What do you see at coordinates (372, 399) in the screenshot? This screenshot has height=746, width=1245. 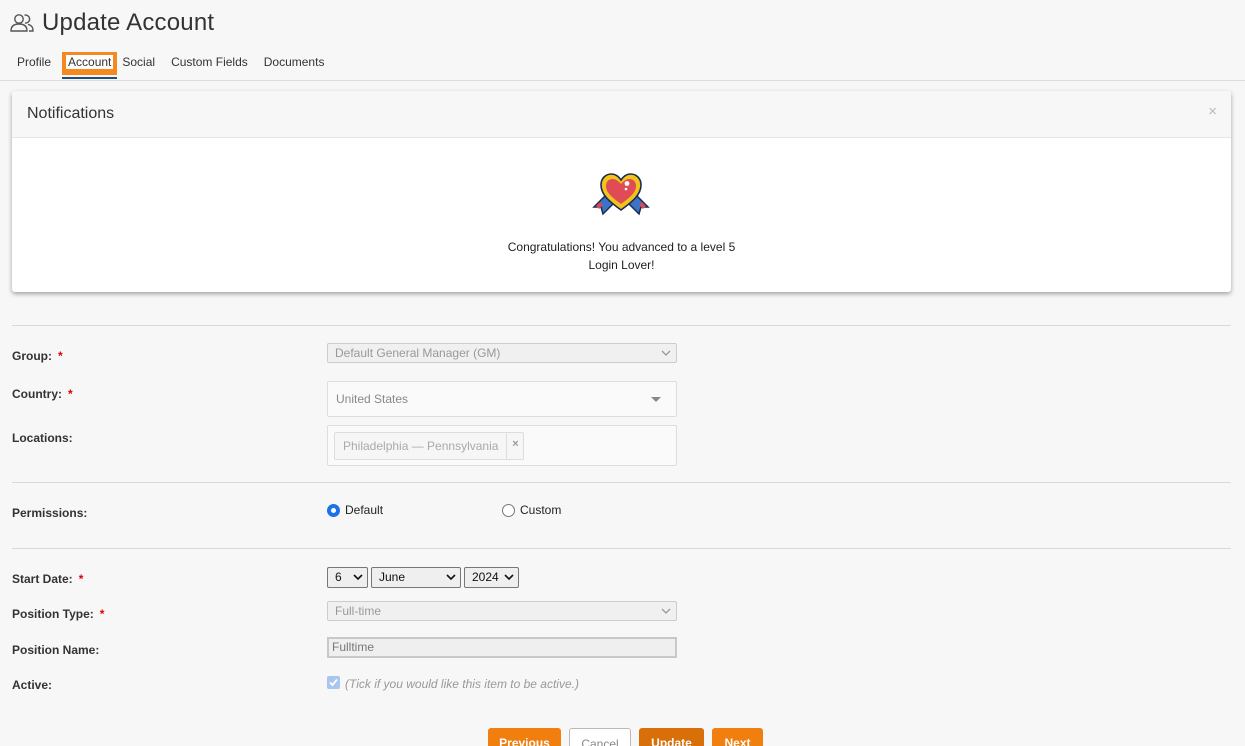 I see `country-select-value: United States` at bounding box center [372, 399].